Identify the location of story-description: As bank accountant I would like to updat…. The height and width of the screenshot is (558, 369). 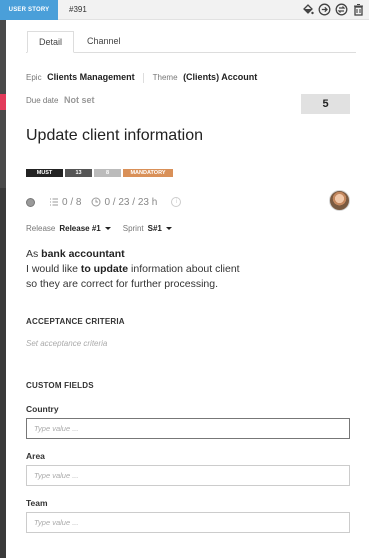
(133, 269).